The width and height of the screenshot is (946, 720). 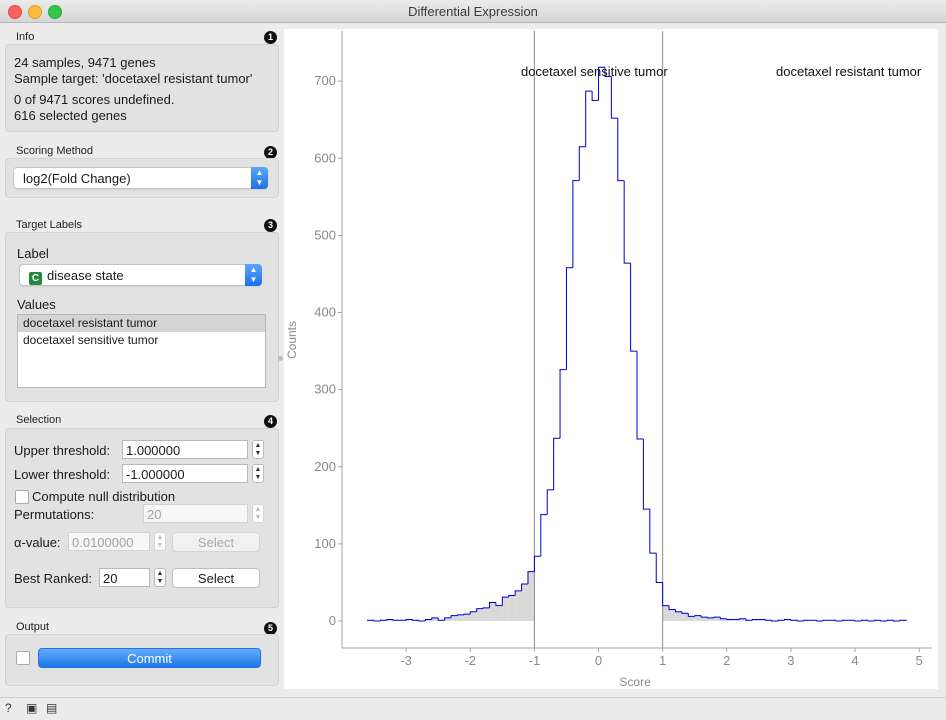 I want to click on x-tick-label: 5, so click(x=919, y=660).